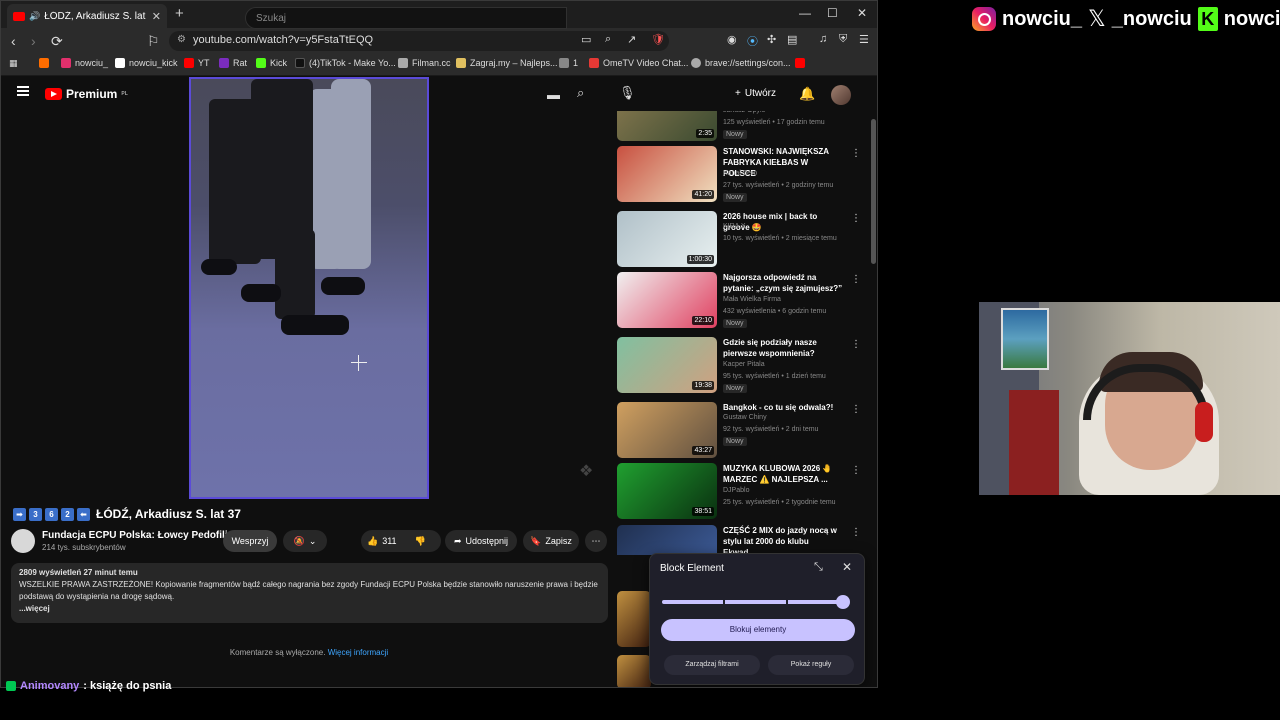 The height and width of the screenshot is (720, 1280). What do you see at coordinates (84, 63) in the screenshot?
I see `bookmark-item: nowciu_` at bounding box center [84, 63].